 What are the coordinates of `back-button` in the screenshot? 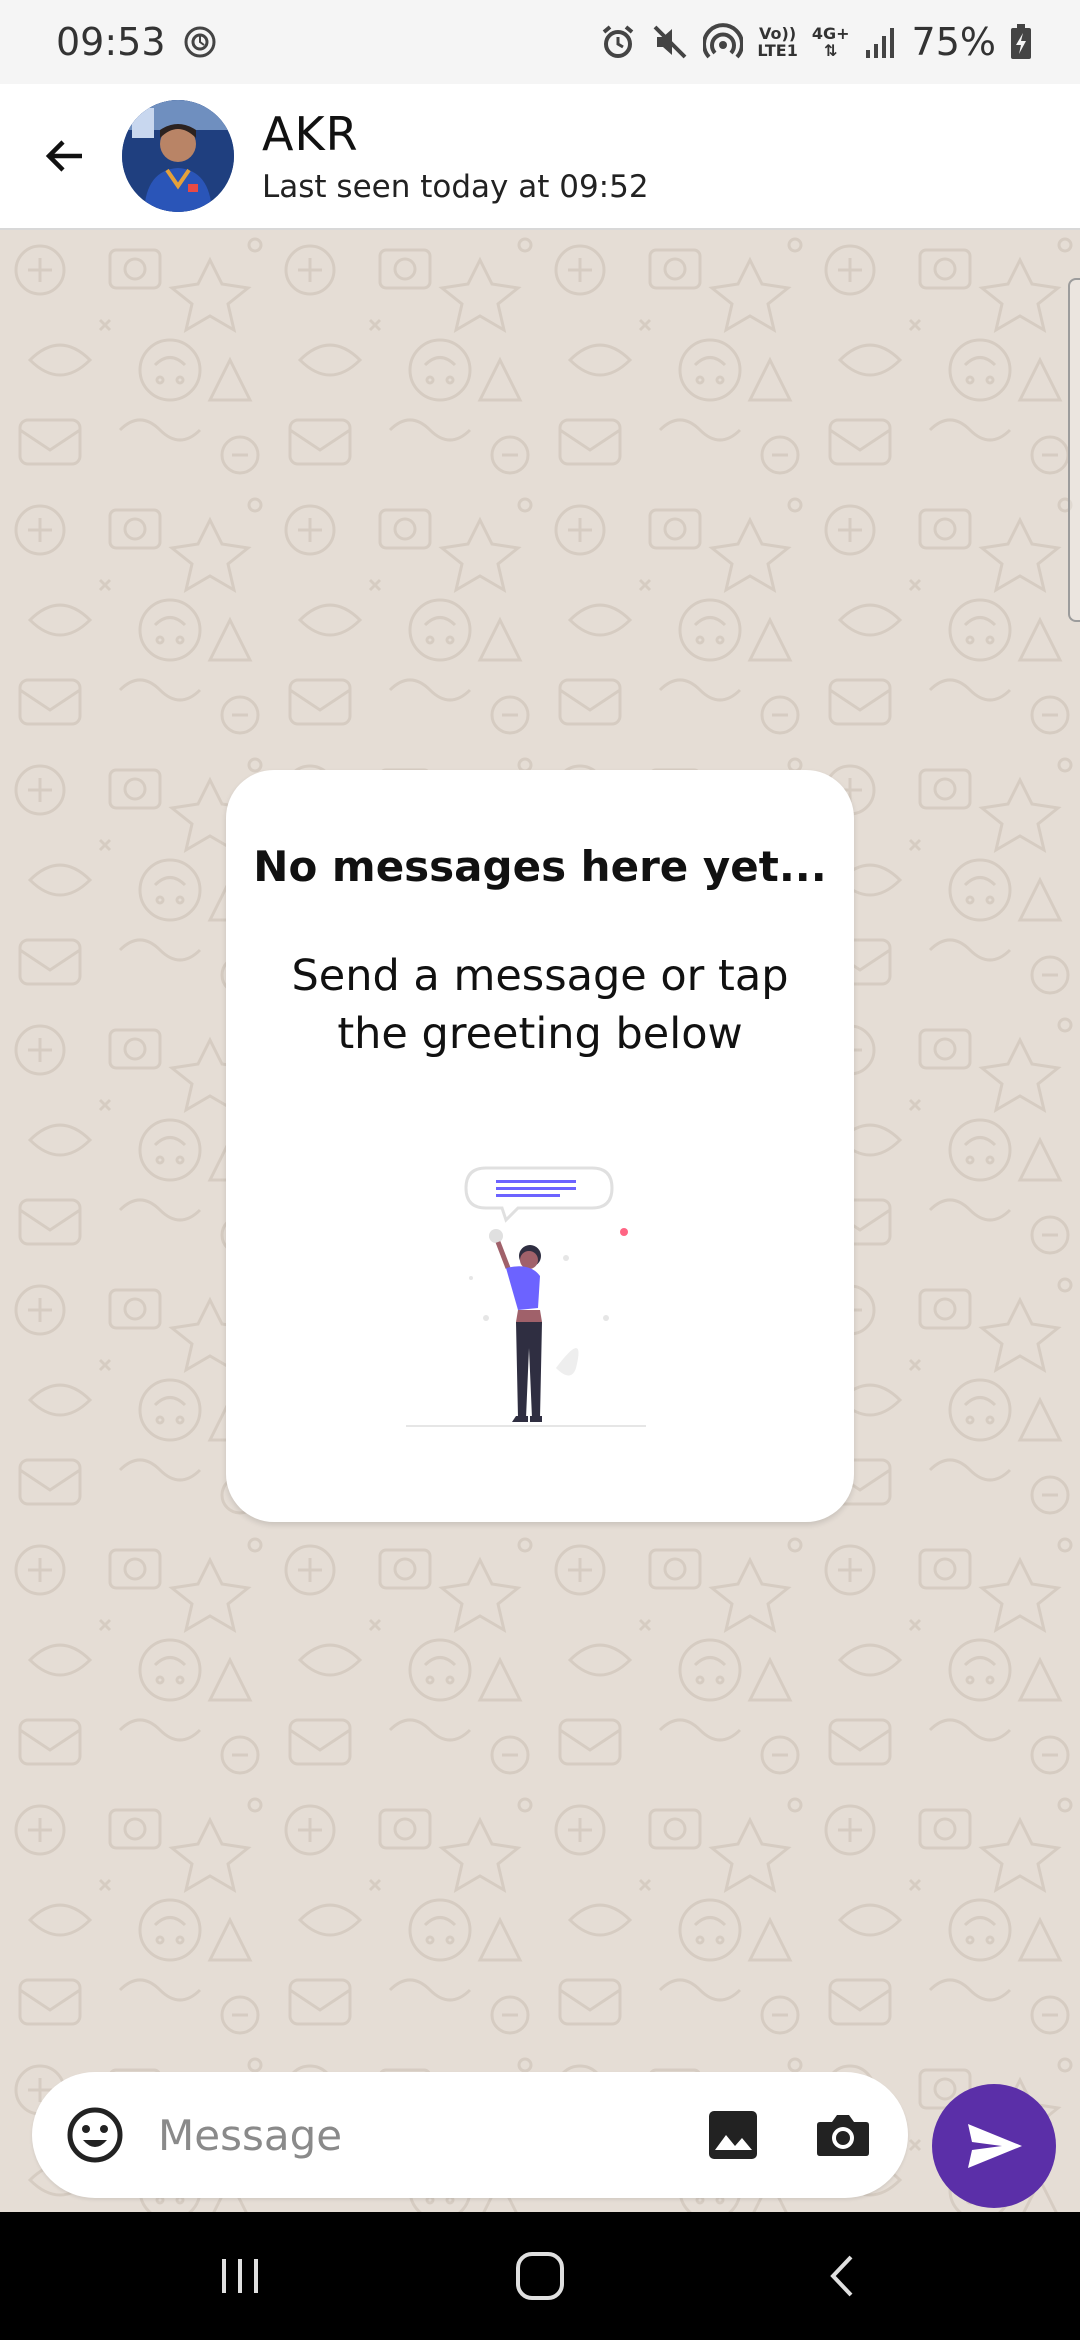 It's located at (64, 156).